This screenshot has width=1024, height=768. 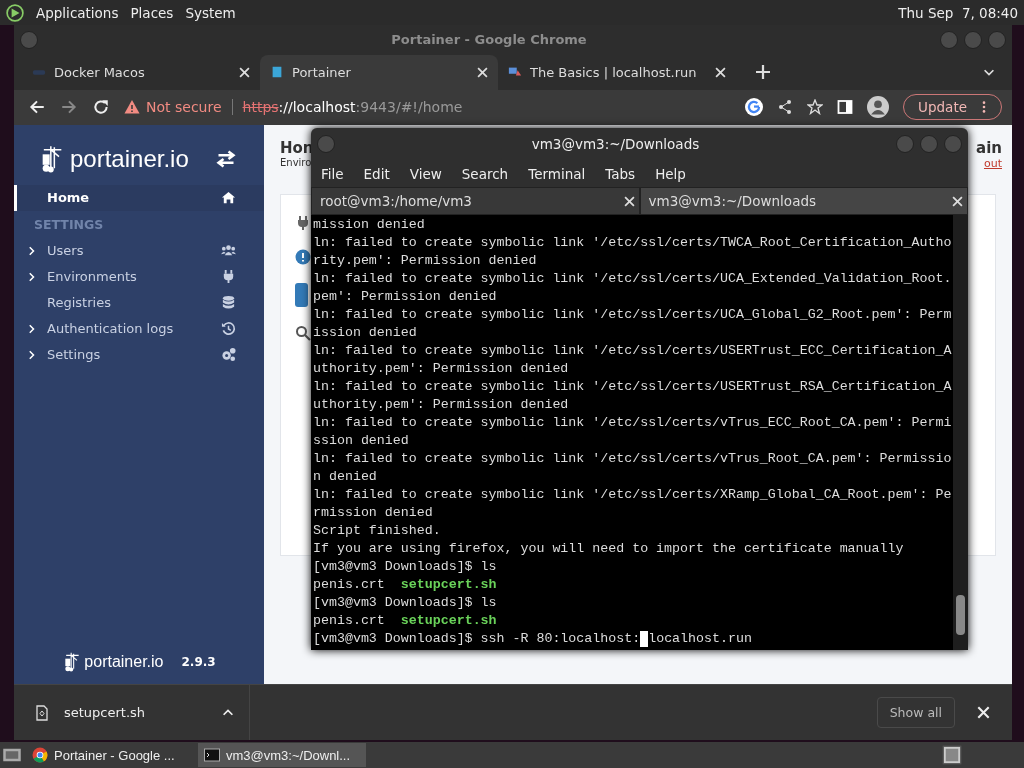 I want to click on menu-item: Search, so click(x=485, y=173).